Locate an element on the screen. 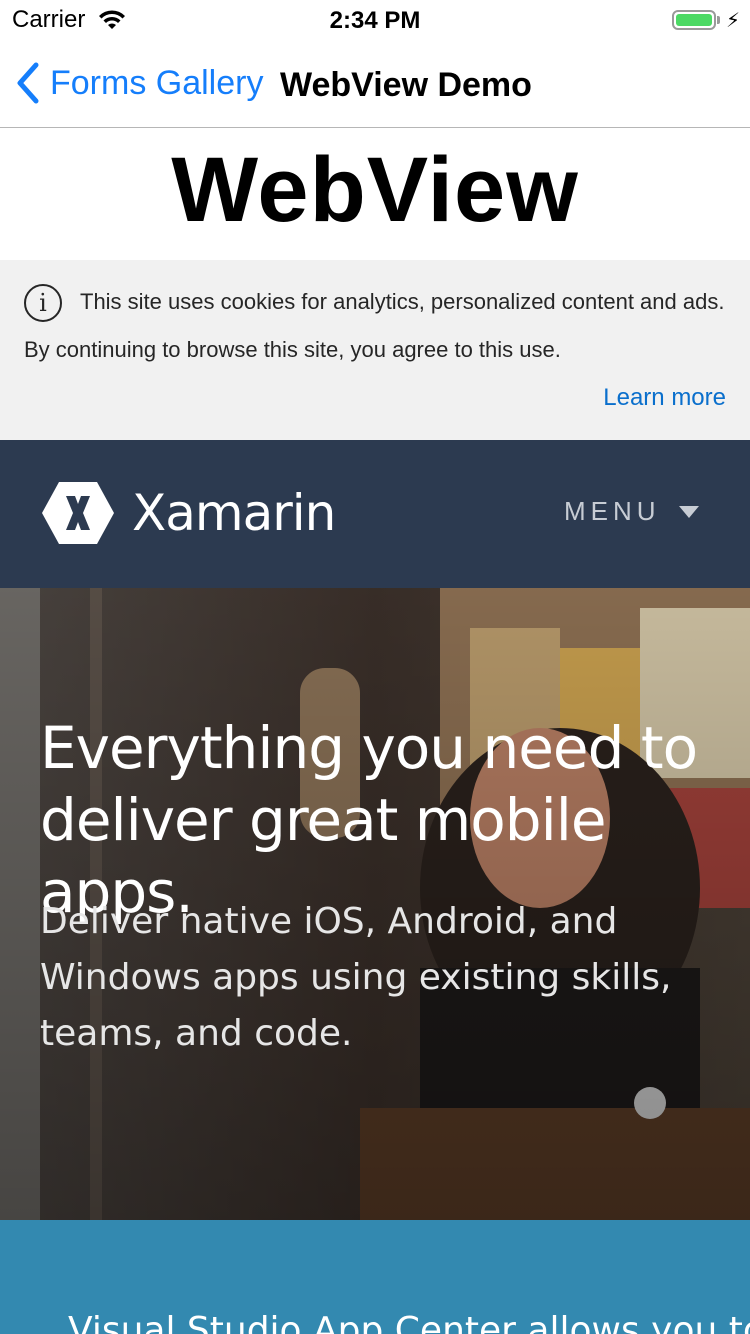 Image resolution: width=750 pixels, height=1334 pixels. back-button: Forms Gallery is located at coordinates (139, 83).